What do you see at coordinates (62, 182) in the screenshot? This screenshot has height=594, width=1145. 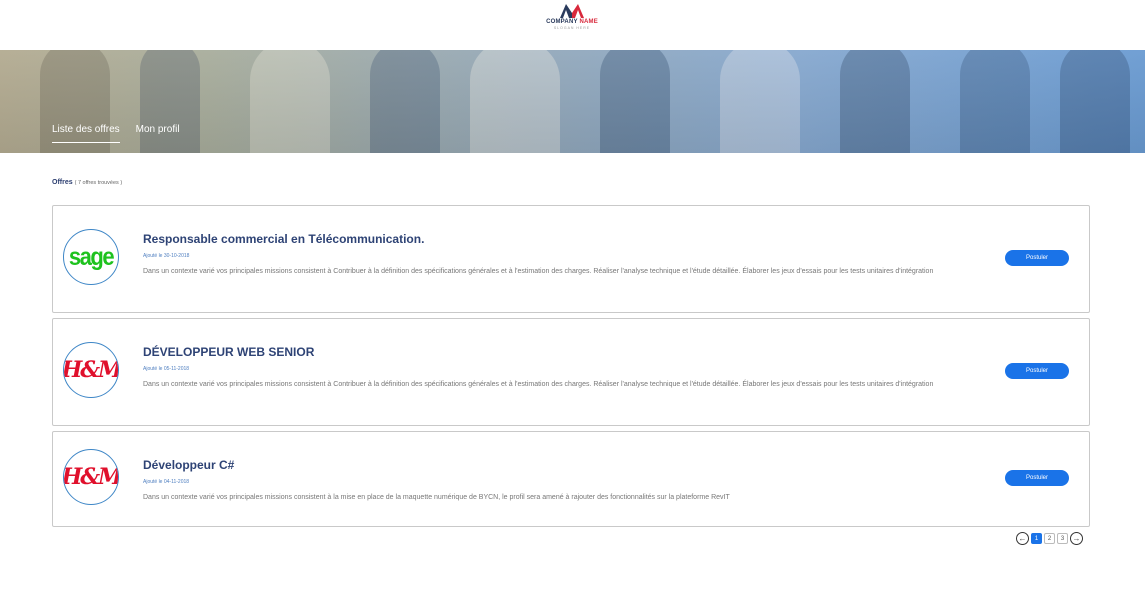 I see `results-label: Offres` at bounding box center [62, 182].